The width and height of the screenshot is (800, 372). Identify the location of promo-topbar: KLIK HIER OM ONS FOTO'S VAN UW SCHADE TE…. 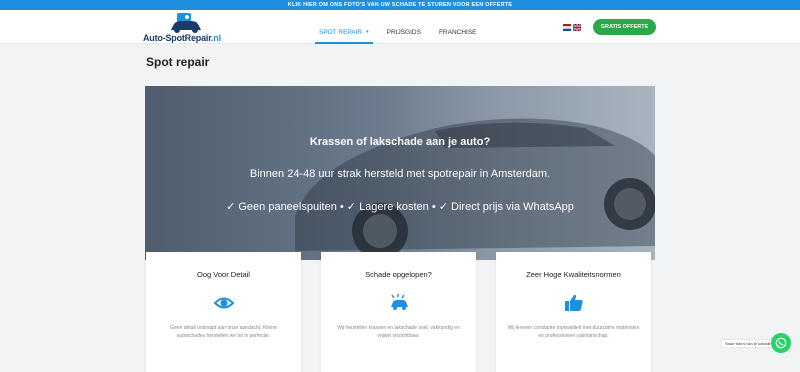
(400, 5).